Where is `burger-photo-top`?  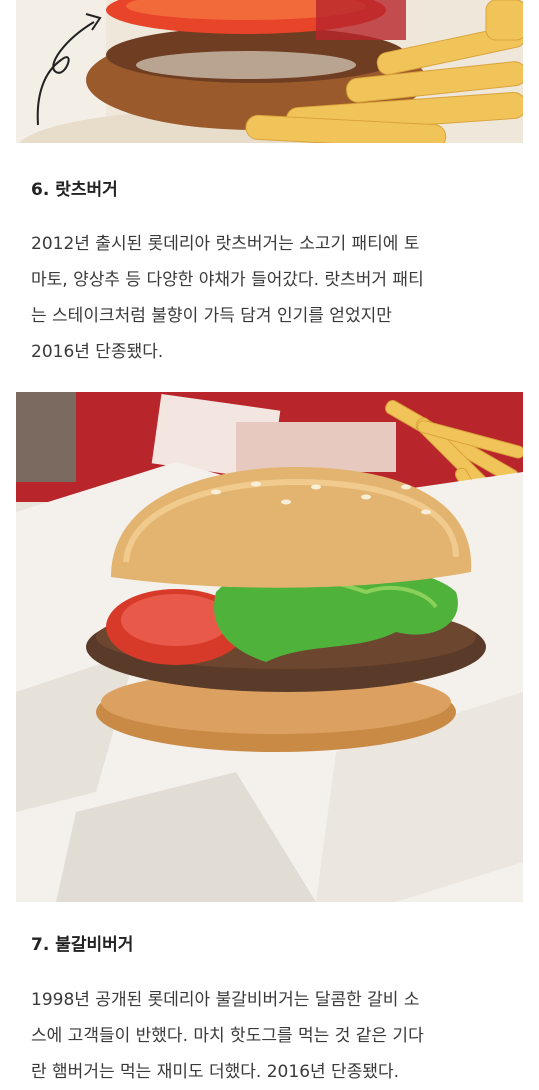
burger-photo-top is located at coordinates (269, 71).